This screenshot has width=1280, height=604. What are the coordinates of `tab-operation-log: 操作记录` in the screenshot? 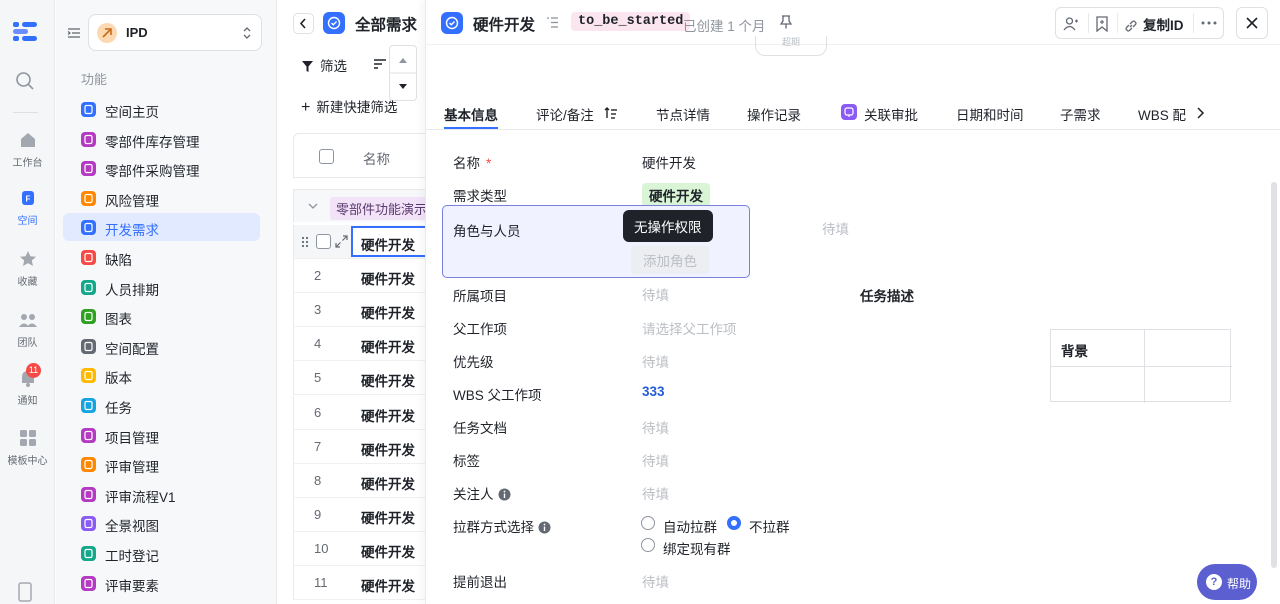 It's located at (774, 114).